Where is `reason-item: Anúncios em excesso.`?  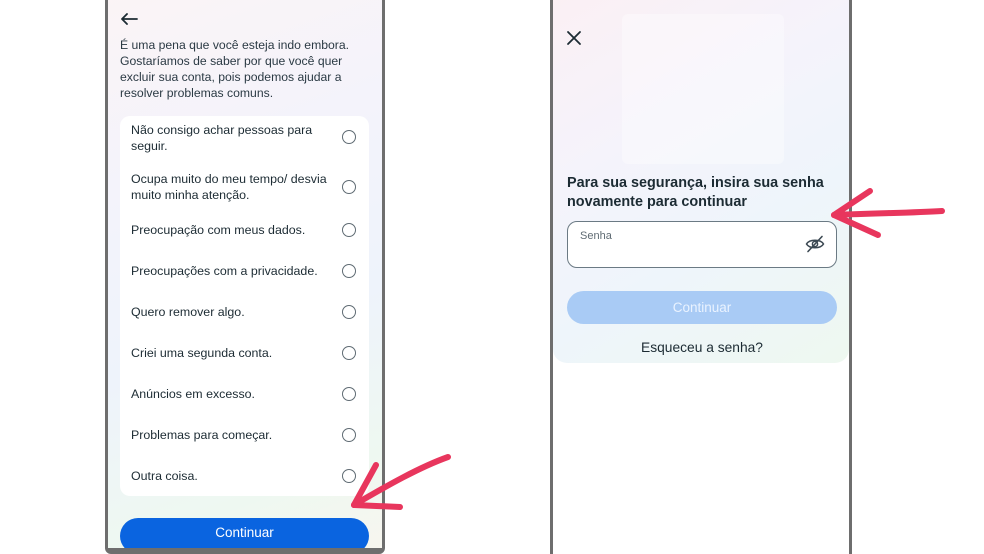 reason-item: Anúncios em excesso. is located at coordinates (244, 395).